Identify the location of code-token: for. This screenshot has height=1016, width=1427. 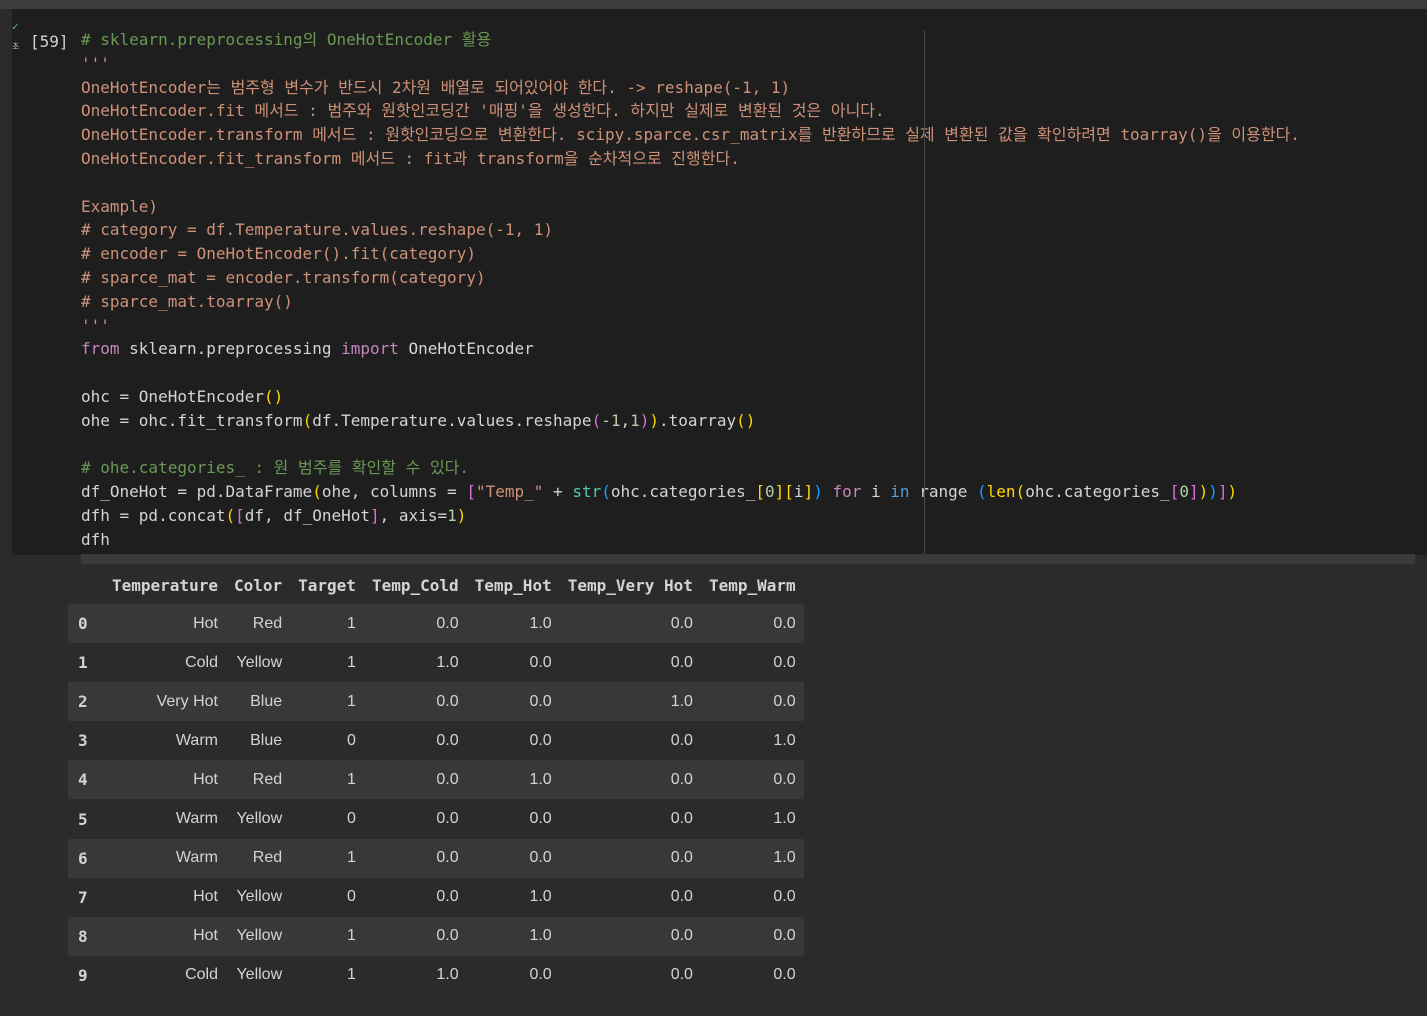
(847, 492).